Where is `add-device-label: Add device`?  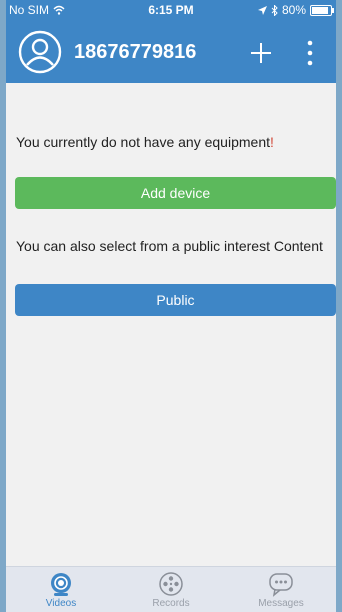
add-device-label: Add device is located at coordinates (175, 193).